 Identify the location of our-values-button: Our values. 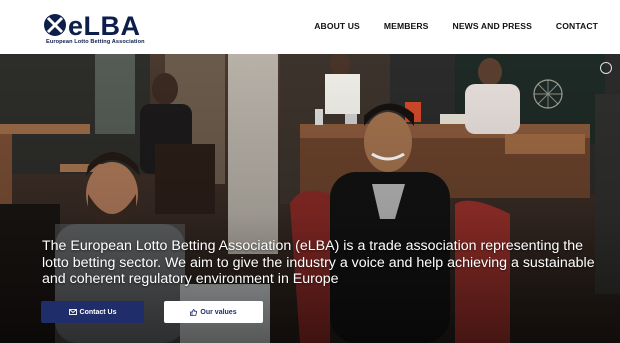
(213, 312).